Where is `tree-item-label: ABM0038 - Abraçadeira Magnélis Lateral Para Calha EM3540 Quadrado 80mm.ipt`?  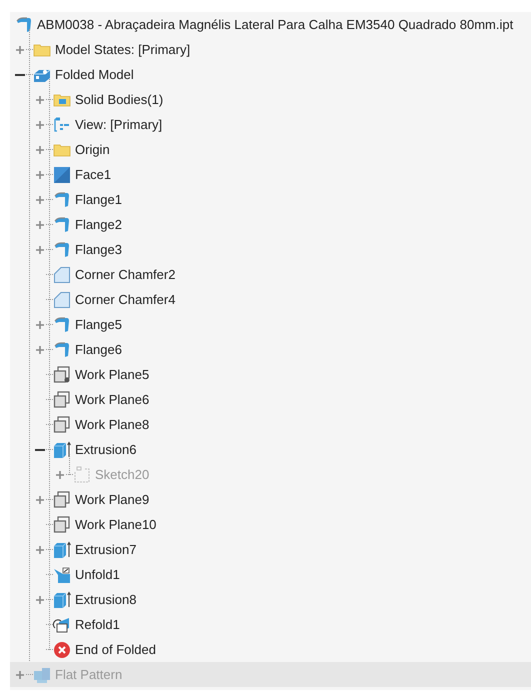 tree-item-label: ABM0038 - Abraçadeira Magnélis Lateral Para Calha EM3540 Quadrado 80mm.ipt is located at coordinates (275, 24).